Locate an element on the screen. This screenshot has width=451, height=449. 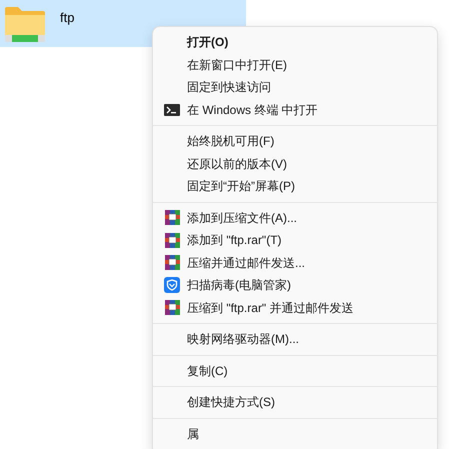
terminal-icon is located at coordinates (172, 110).